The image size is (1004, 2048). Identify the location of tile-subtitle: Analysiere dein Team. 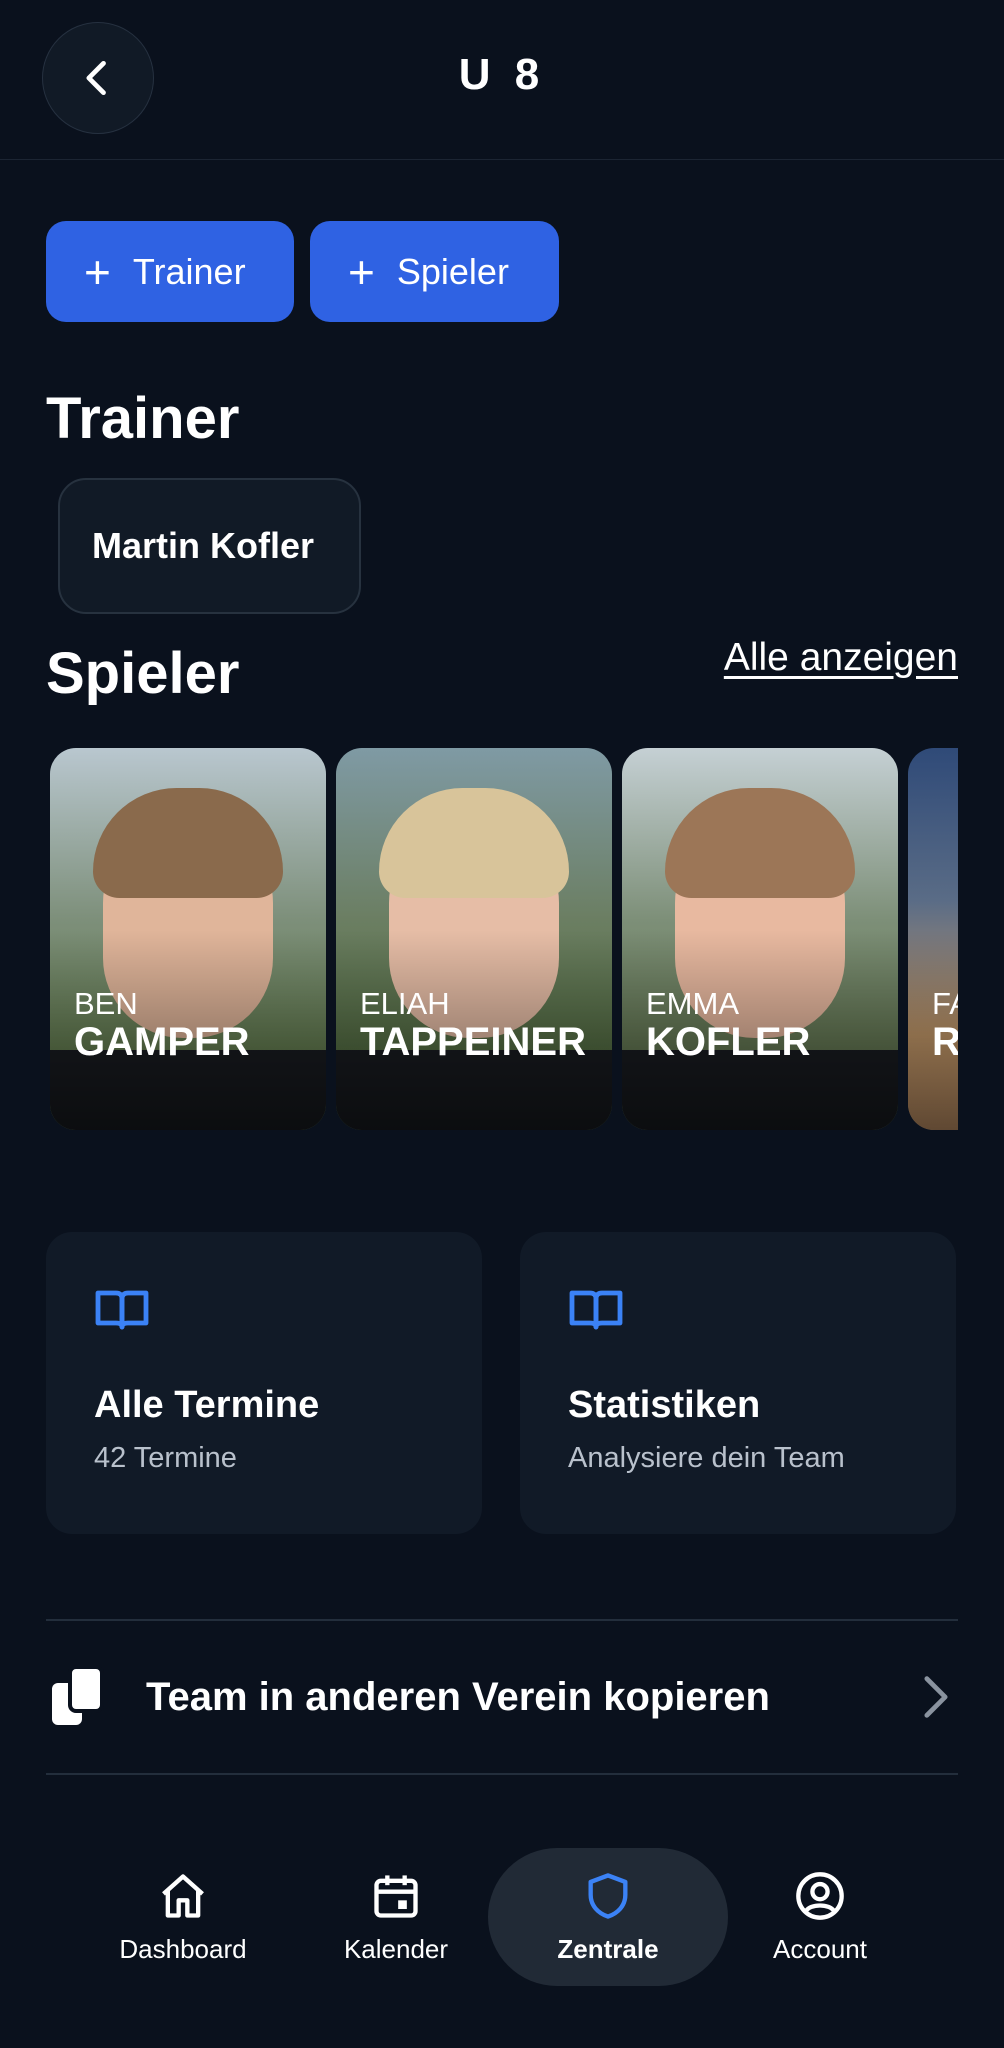
(706, 1458).